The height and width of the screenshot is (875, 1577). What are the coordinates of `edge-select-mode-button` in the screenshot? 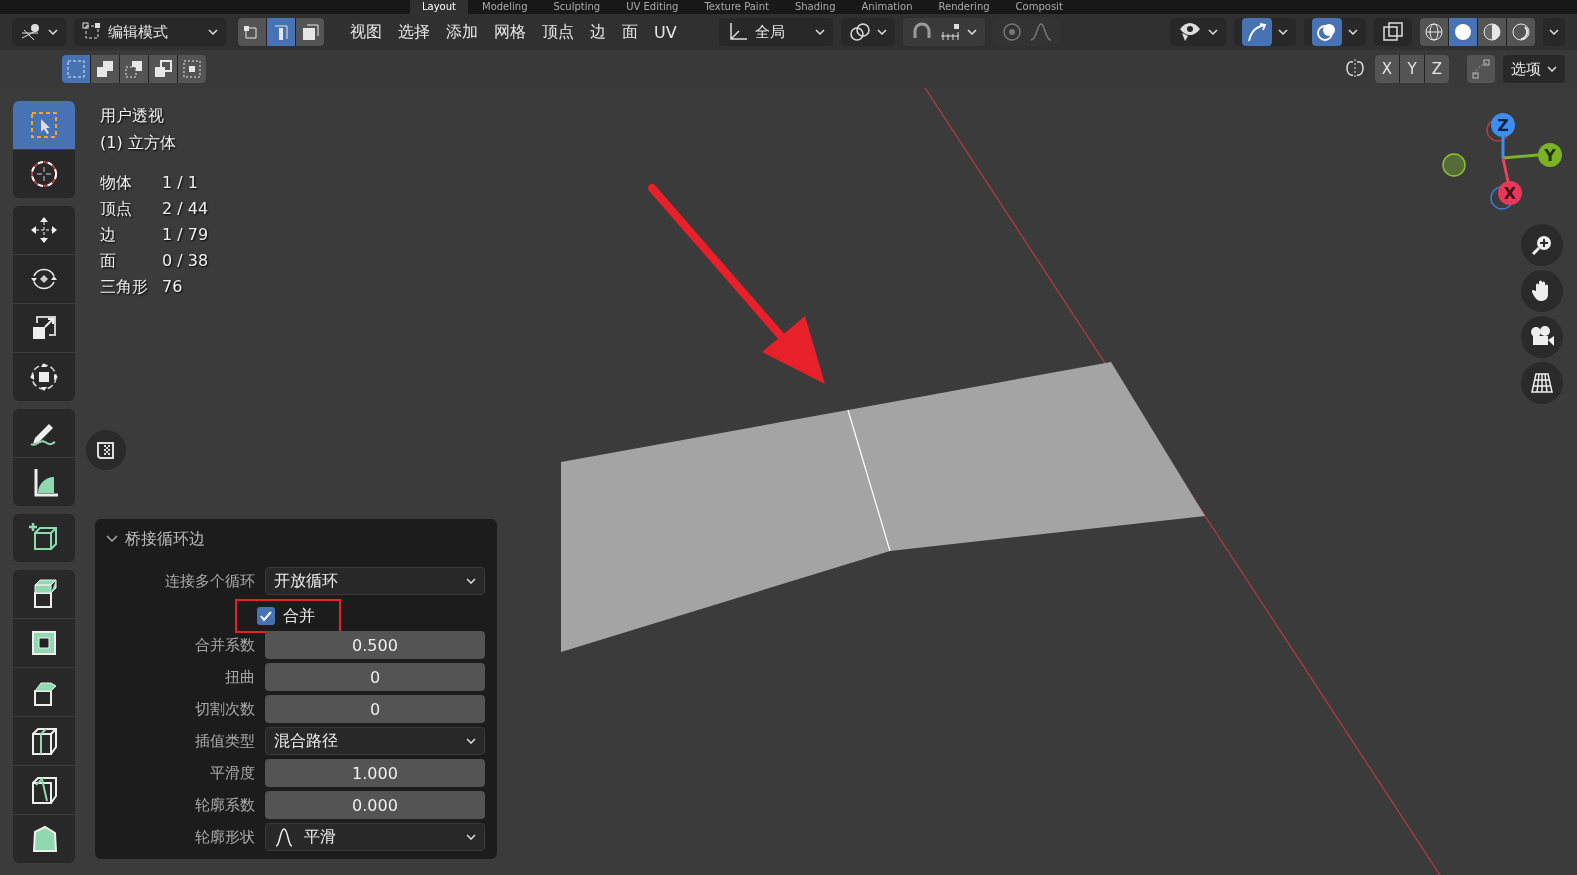 It's located at (281, 32).